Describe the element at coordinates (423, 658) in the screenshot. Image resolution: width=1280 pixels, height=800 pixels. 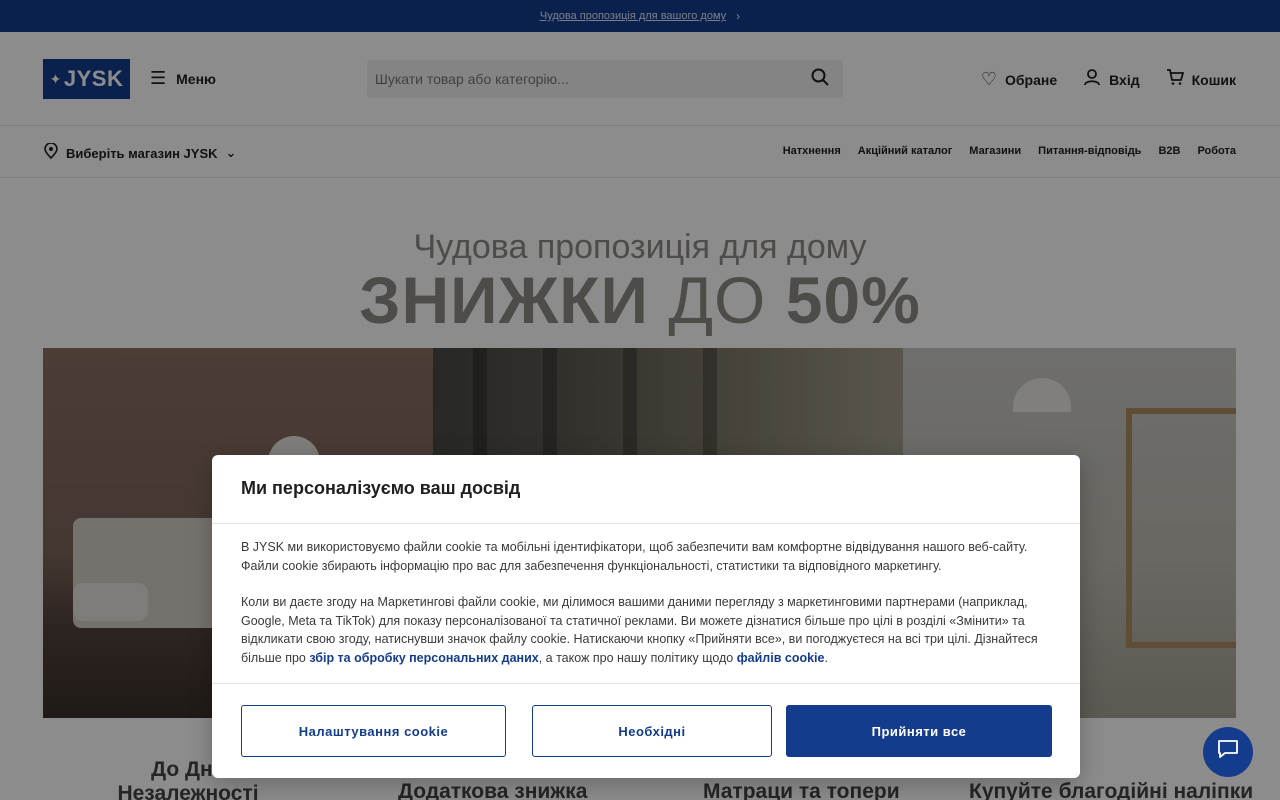
I see `personal-data-link: збір та обробку персональних даних` at that location.